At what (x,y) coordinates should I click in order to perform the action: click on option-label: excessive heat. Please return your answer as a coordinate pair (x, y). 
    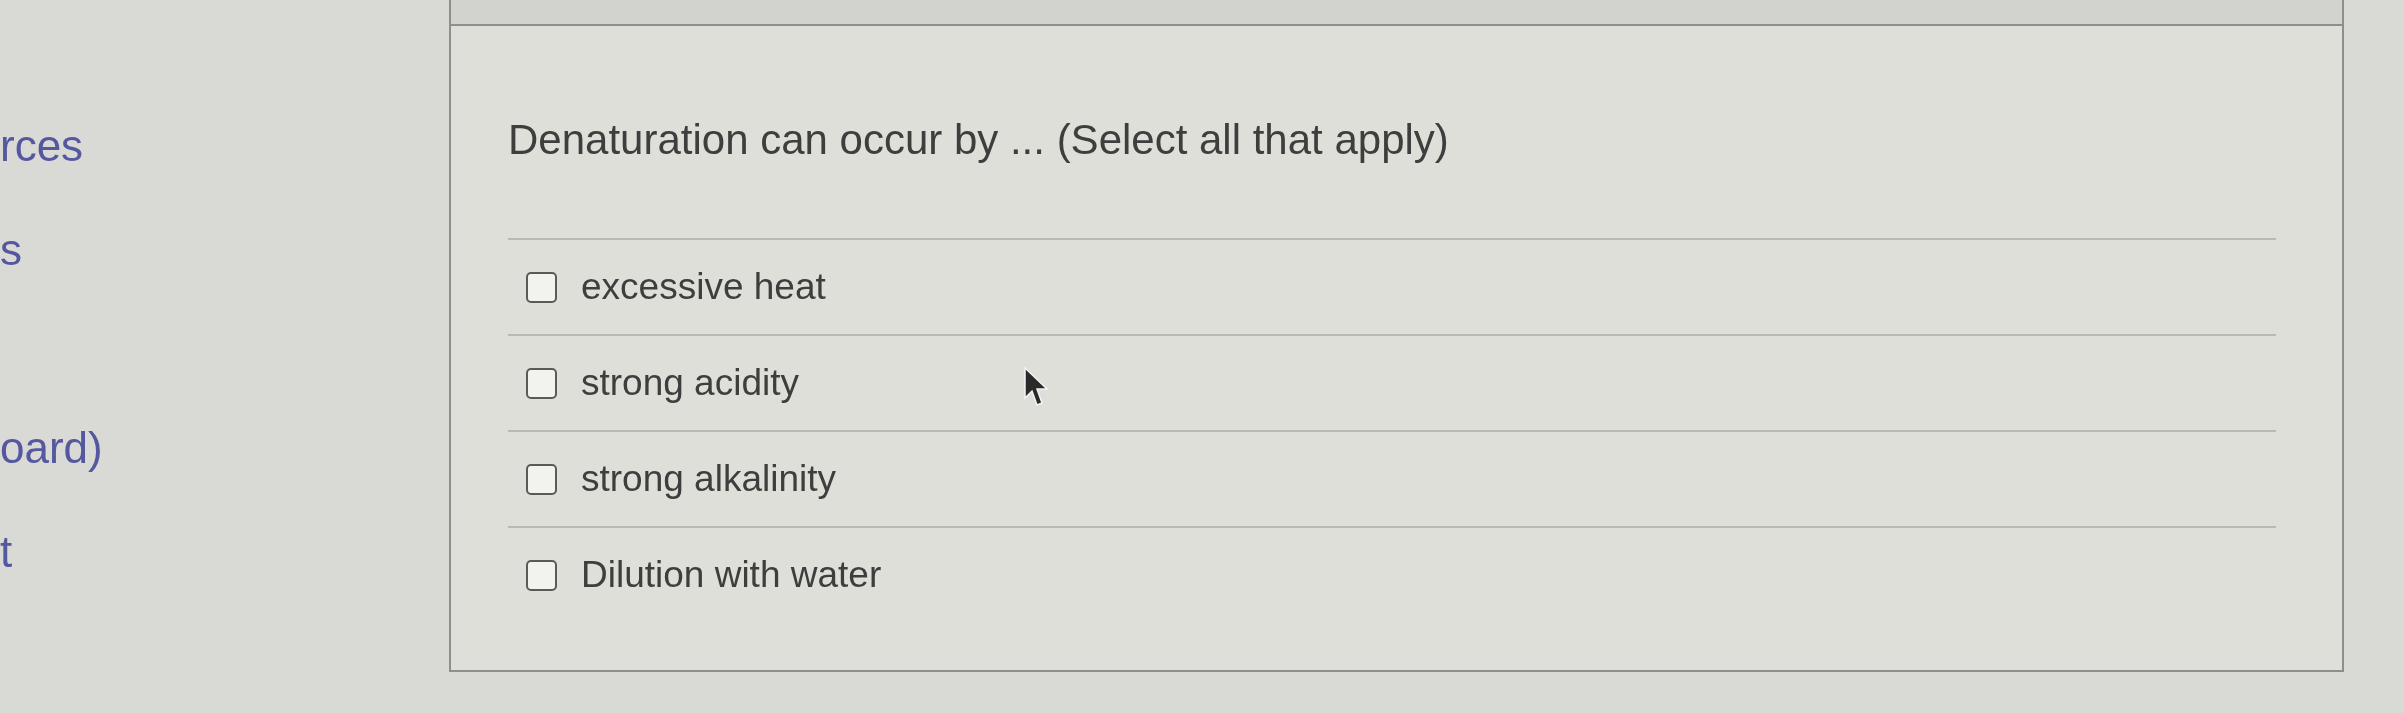
    Looking at the image, I should click on (703, 287).